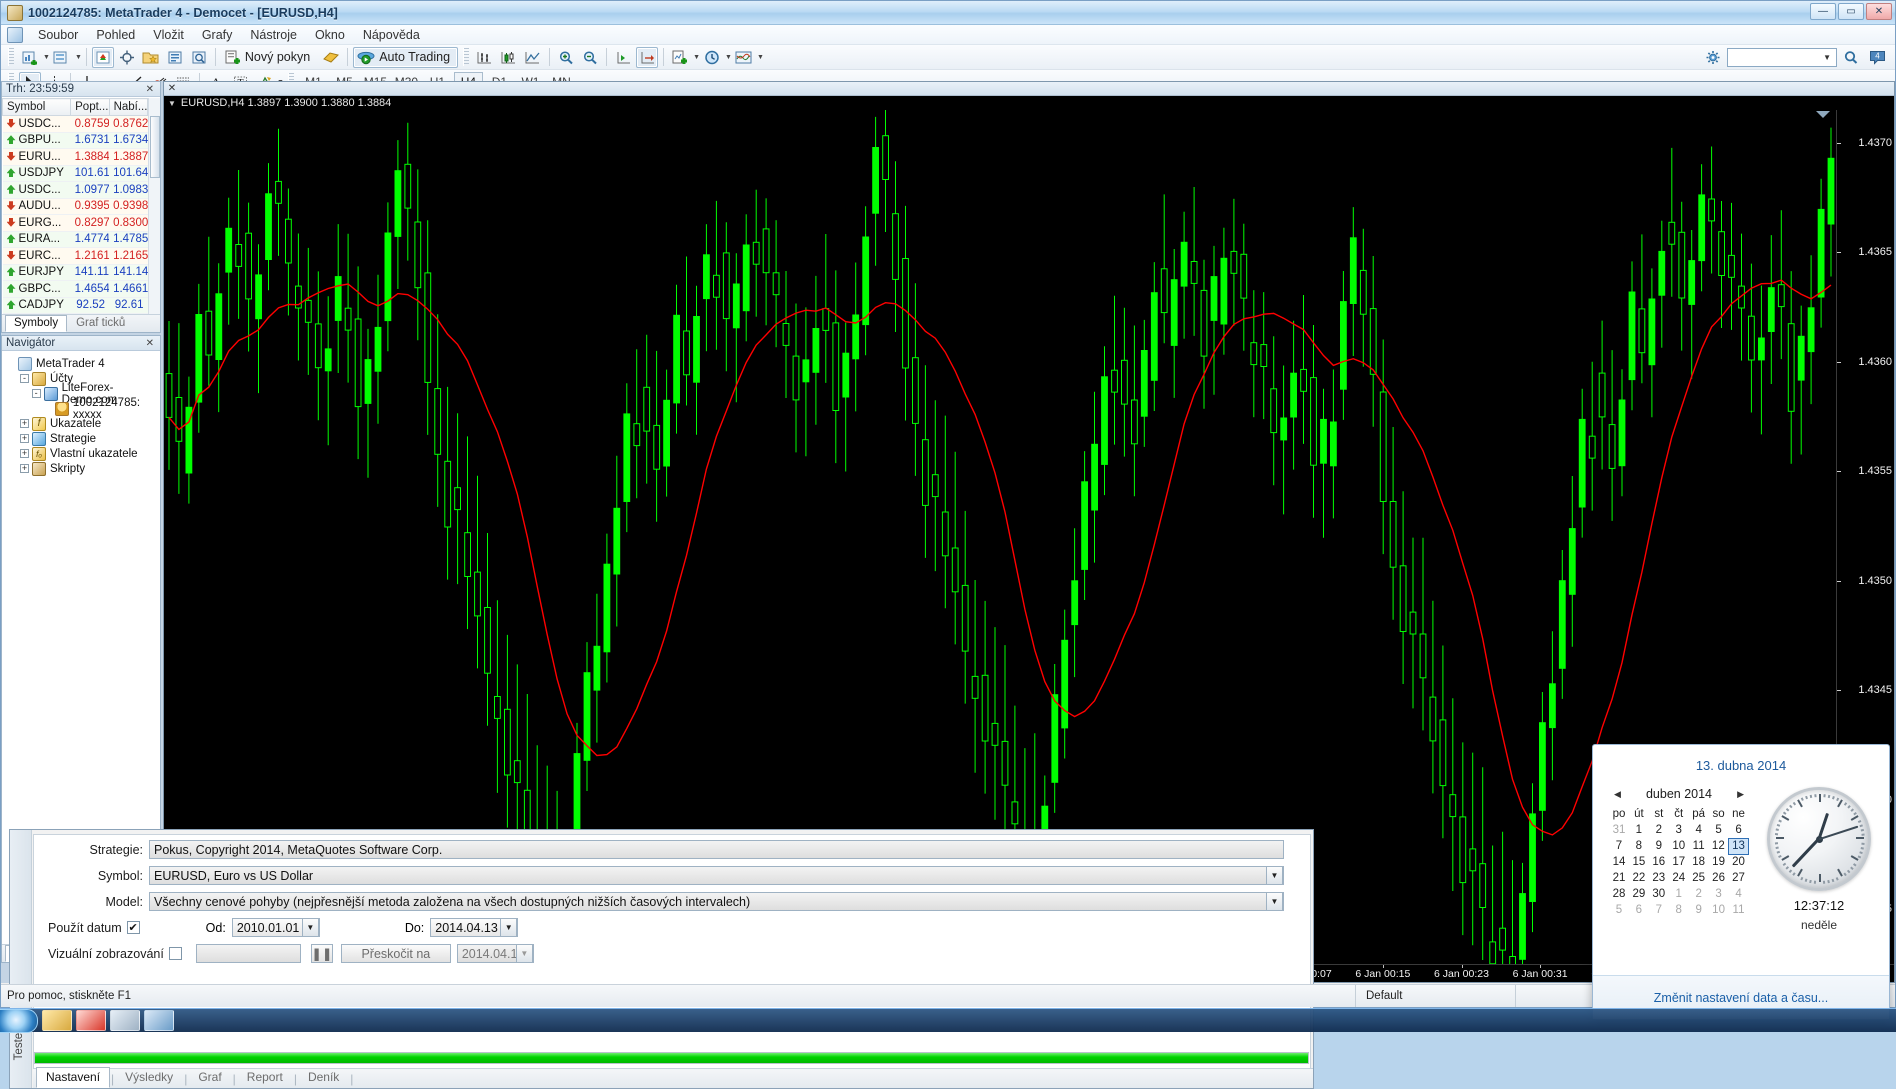  Describe the element at coordinates (1719, 862) in the screenshot. I see `calendar-day: 19` at that location.